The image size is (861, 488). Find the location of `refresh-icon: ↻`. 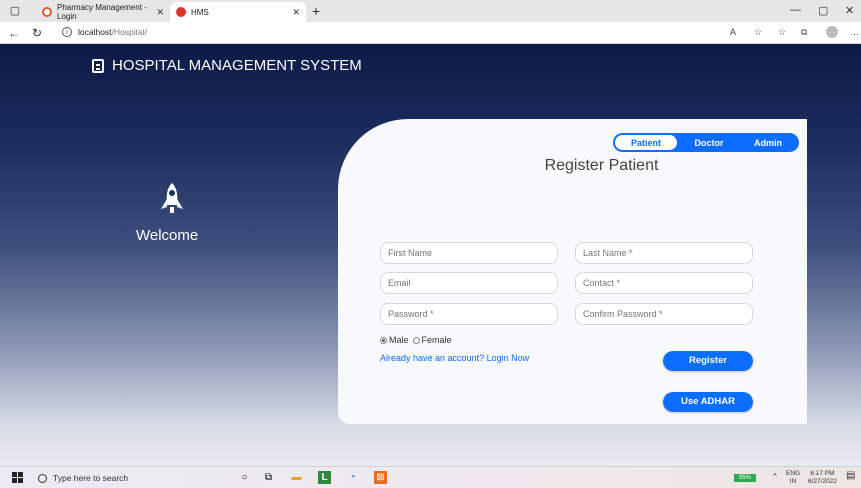

refresh-icon: ↻ is located at coordinates (37, 33).